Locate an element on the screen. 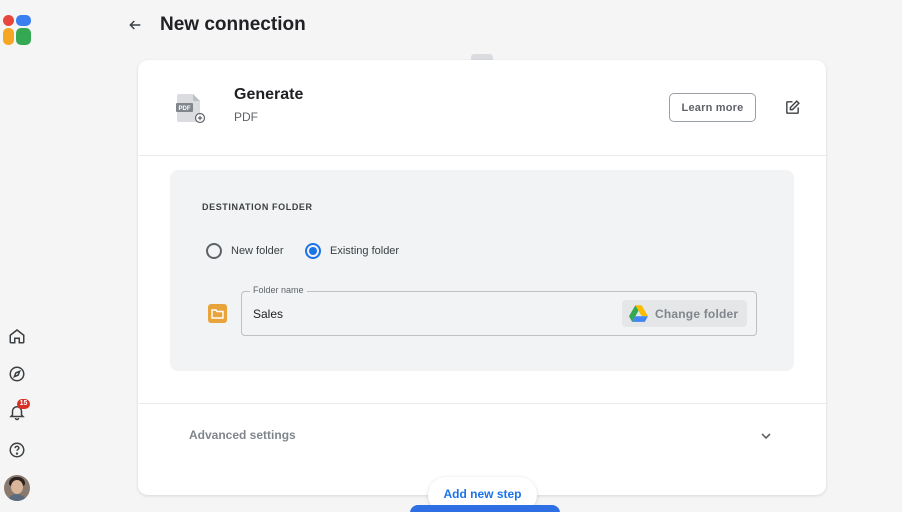 This screenshot has width=902, height=512. radio-new-folder-control is located at coordinates (214, 251).